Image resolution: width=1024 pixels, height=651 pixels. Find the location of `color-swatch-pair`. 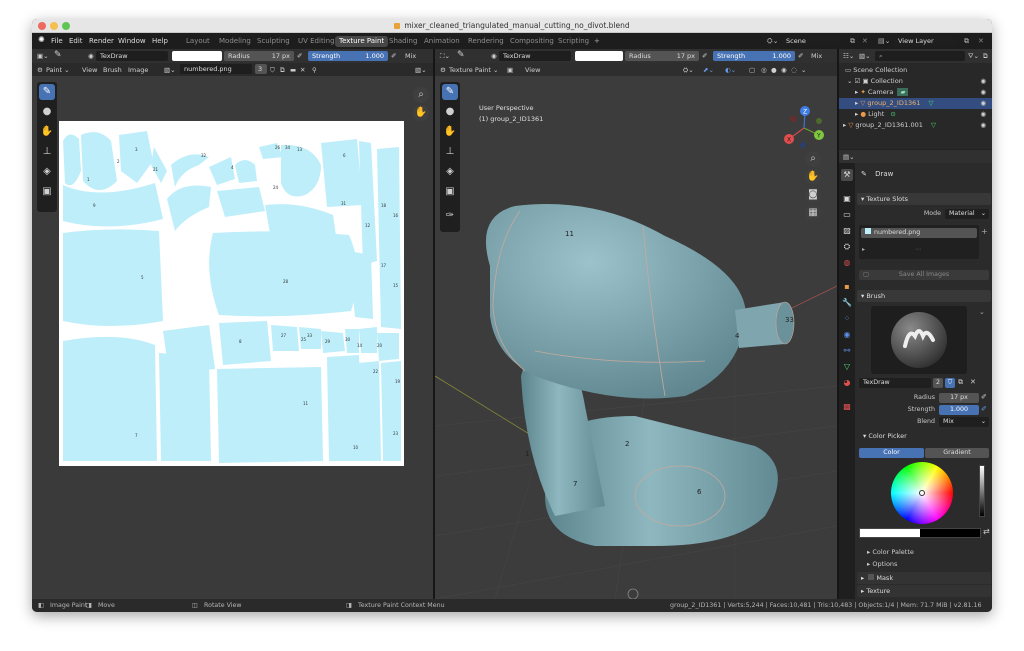

color-swatch-pair is located at coordinates (920, 533).